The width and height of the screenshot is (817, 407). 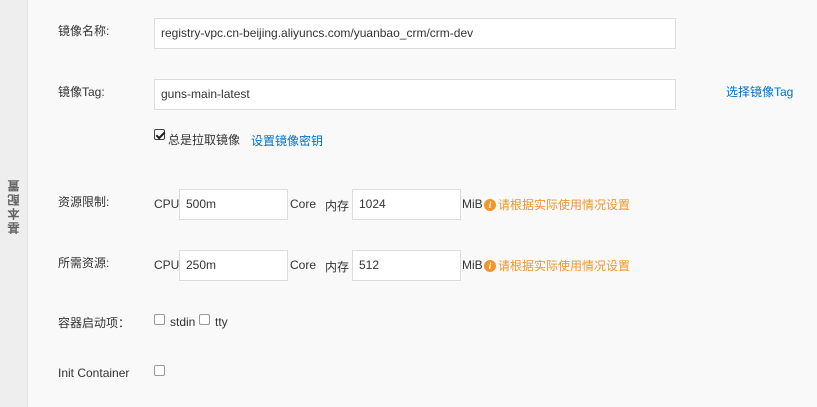 I want to click on limit-mem-label: 内存, so click(x=337, y=206).